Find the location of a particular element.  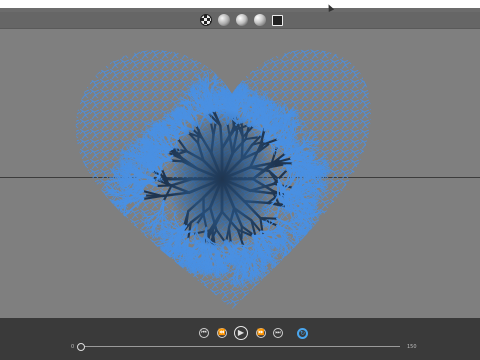

checker-icon is located at coordinates (206, 20).